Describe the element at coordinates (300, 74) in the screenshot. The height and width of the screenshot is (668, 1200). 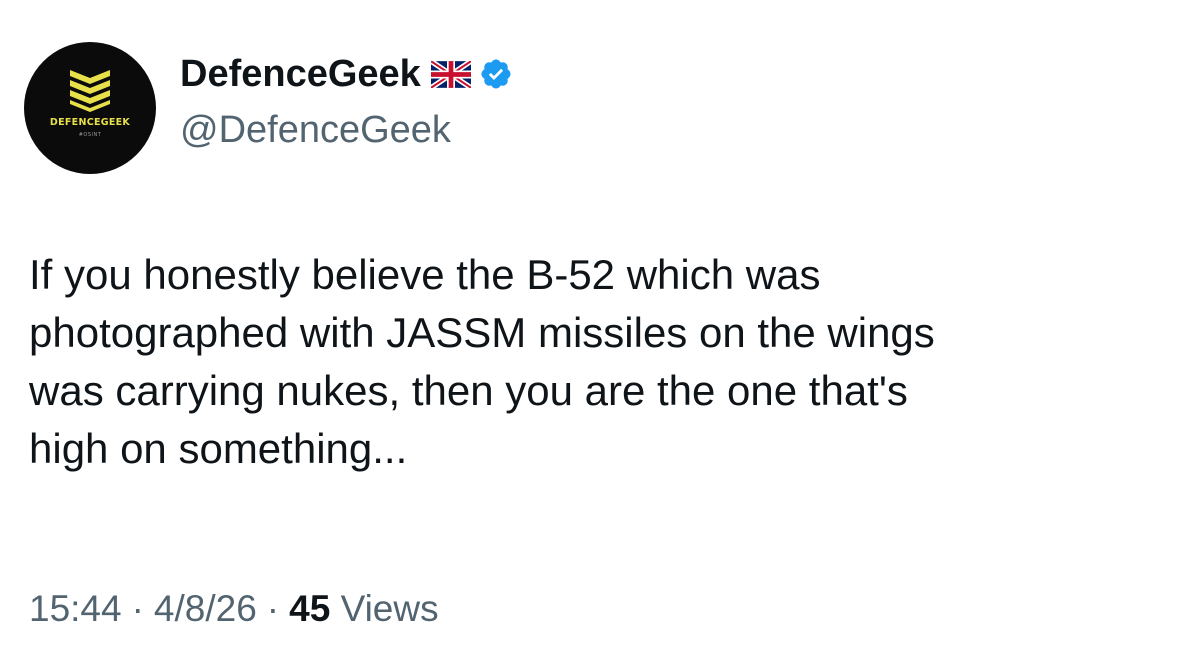
I see `display-name: DefenceGeek` at that location.